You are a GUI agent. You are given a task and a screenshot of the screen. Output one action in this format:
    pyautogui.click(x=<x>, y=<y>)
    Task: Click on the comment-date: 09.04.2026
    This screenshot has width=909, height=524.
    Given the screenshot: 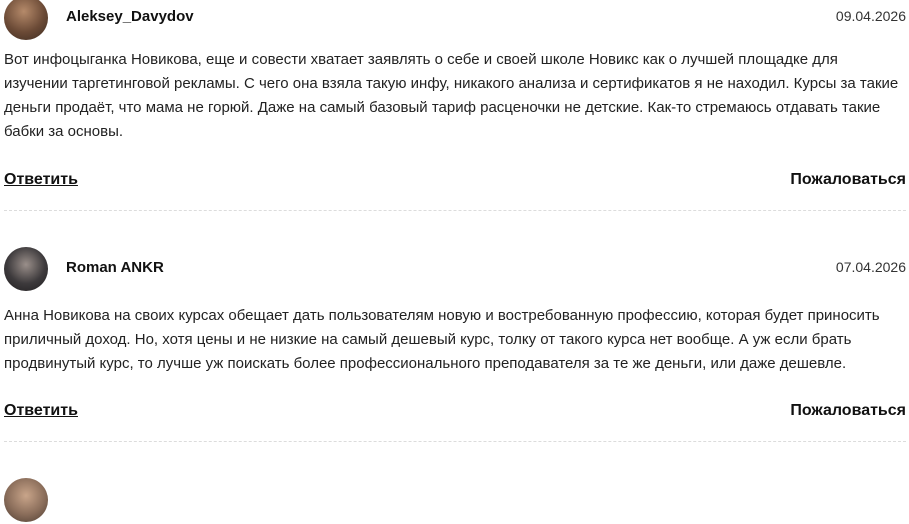 What is the action you would take?
    pyautogui.click(x=870, y=16)
    